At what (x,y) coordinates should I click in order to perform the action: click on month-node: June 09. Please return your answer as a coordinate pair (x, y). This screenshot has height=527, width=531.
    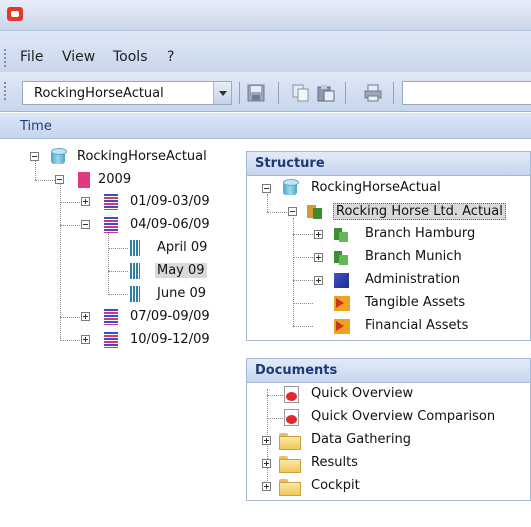
    Looking at the image, I should click on (171, 294).